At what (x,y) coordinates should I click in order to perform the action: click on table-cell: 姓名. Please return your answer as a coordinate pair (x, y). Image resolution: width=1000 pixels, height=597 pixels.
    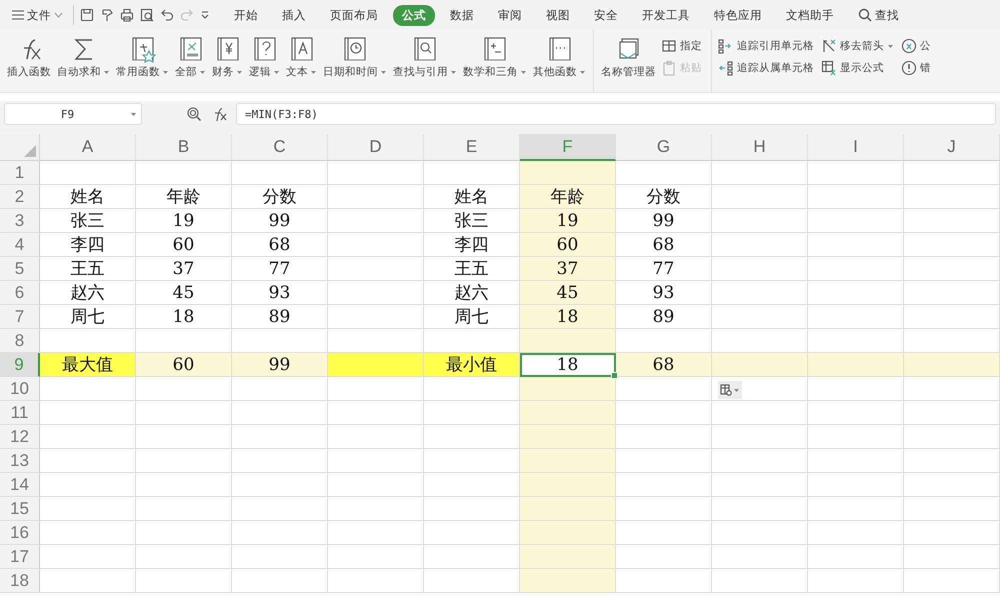
    Looking at the image, I should click on (88, 197).